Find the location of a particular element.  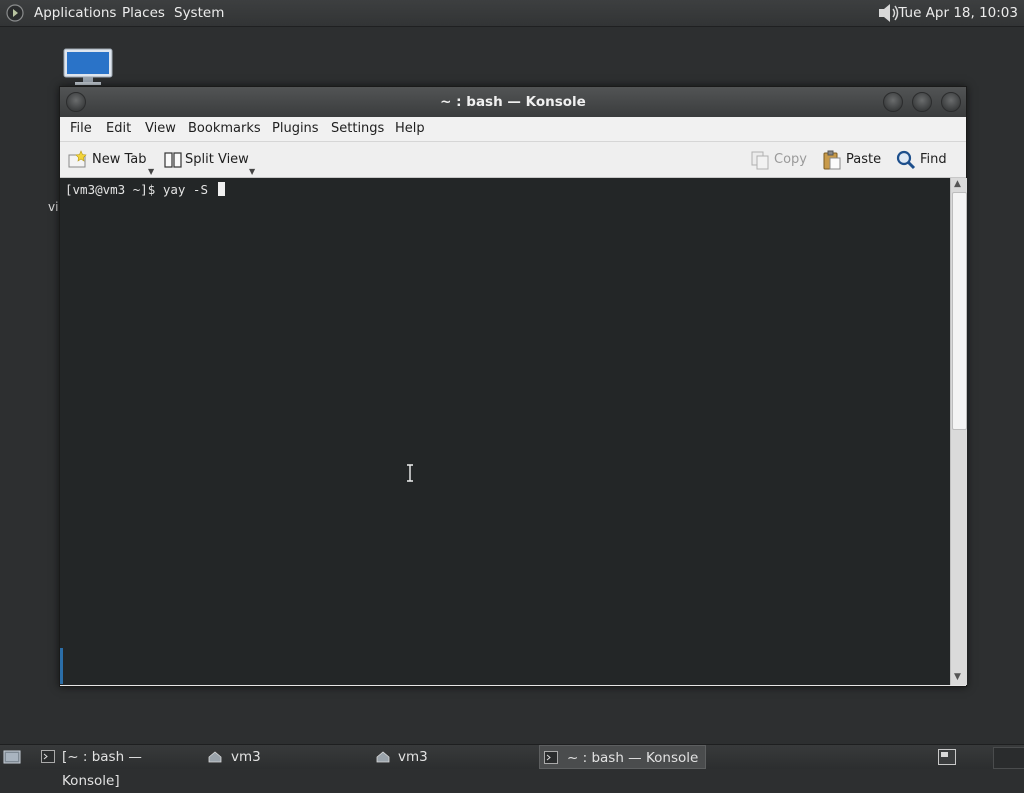

terminal-prompt: [vm3@vm3 ~]$ yay -S is located at coordinates (140, 189).